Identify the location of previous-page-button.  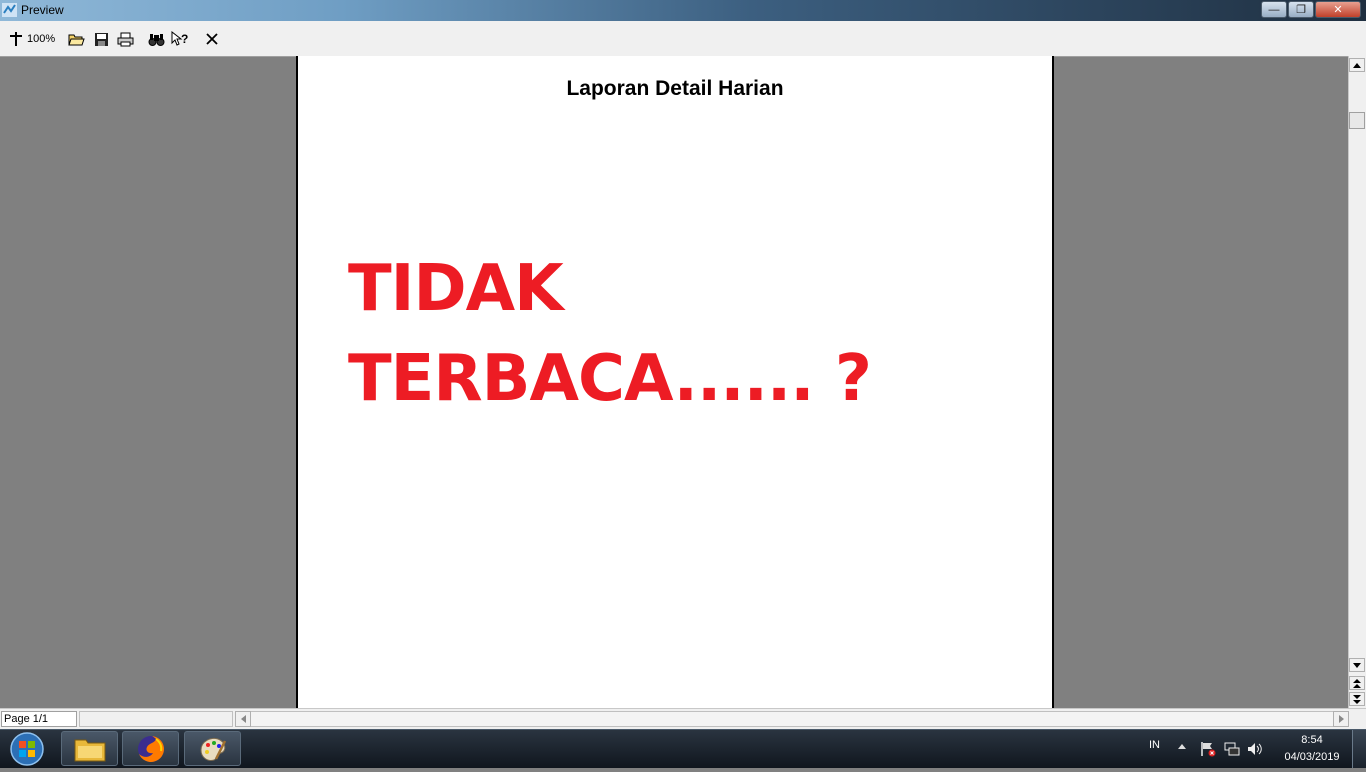
(1357, 683).